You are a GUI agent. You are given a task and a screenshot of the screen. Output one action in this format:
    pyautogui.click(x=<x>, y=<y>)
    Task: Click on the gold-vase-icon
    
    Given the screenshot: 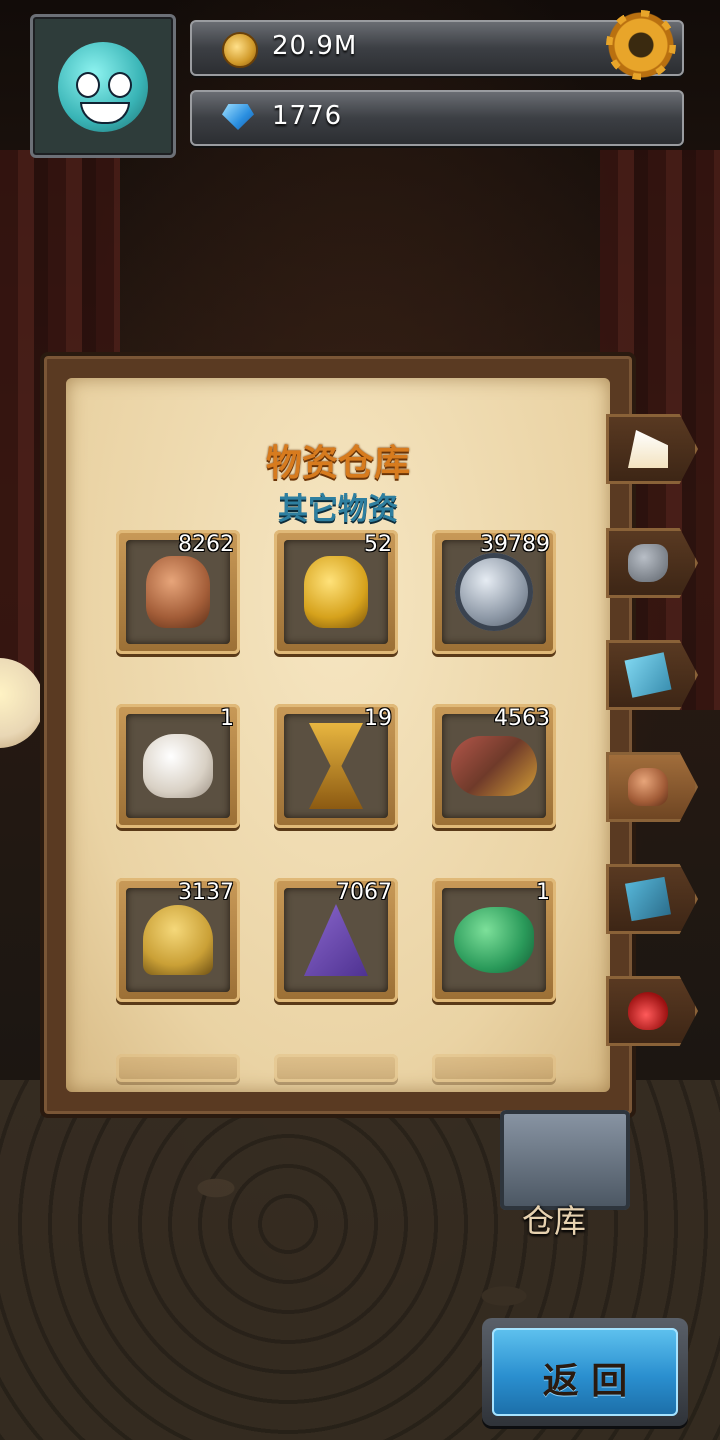 What is the action you would take?
    pyautogui.click(x=336, y=592)
    